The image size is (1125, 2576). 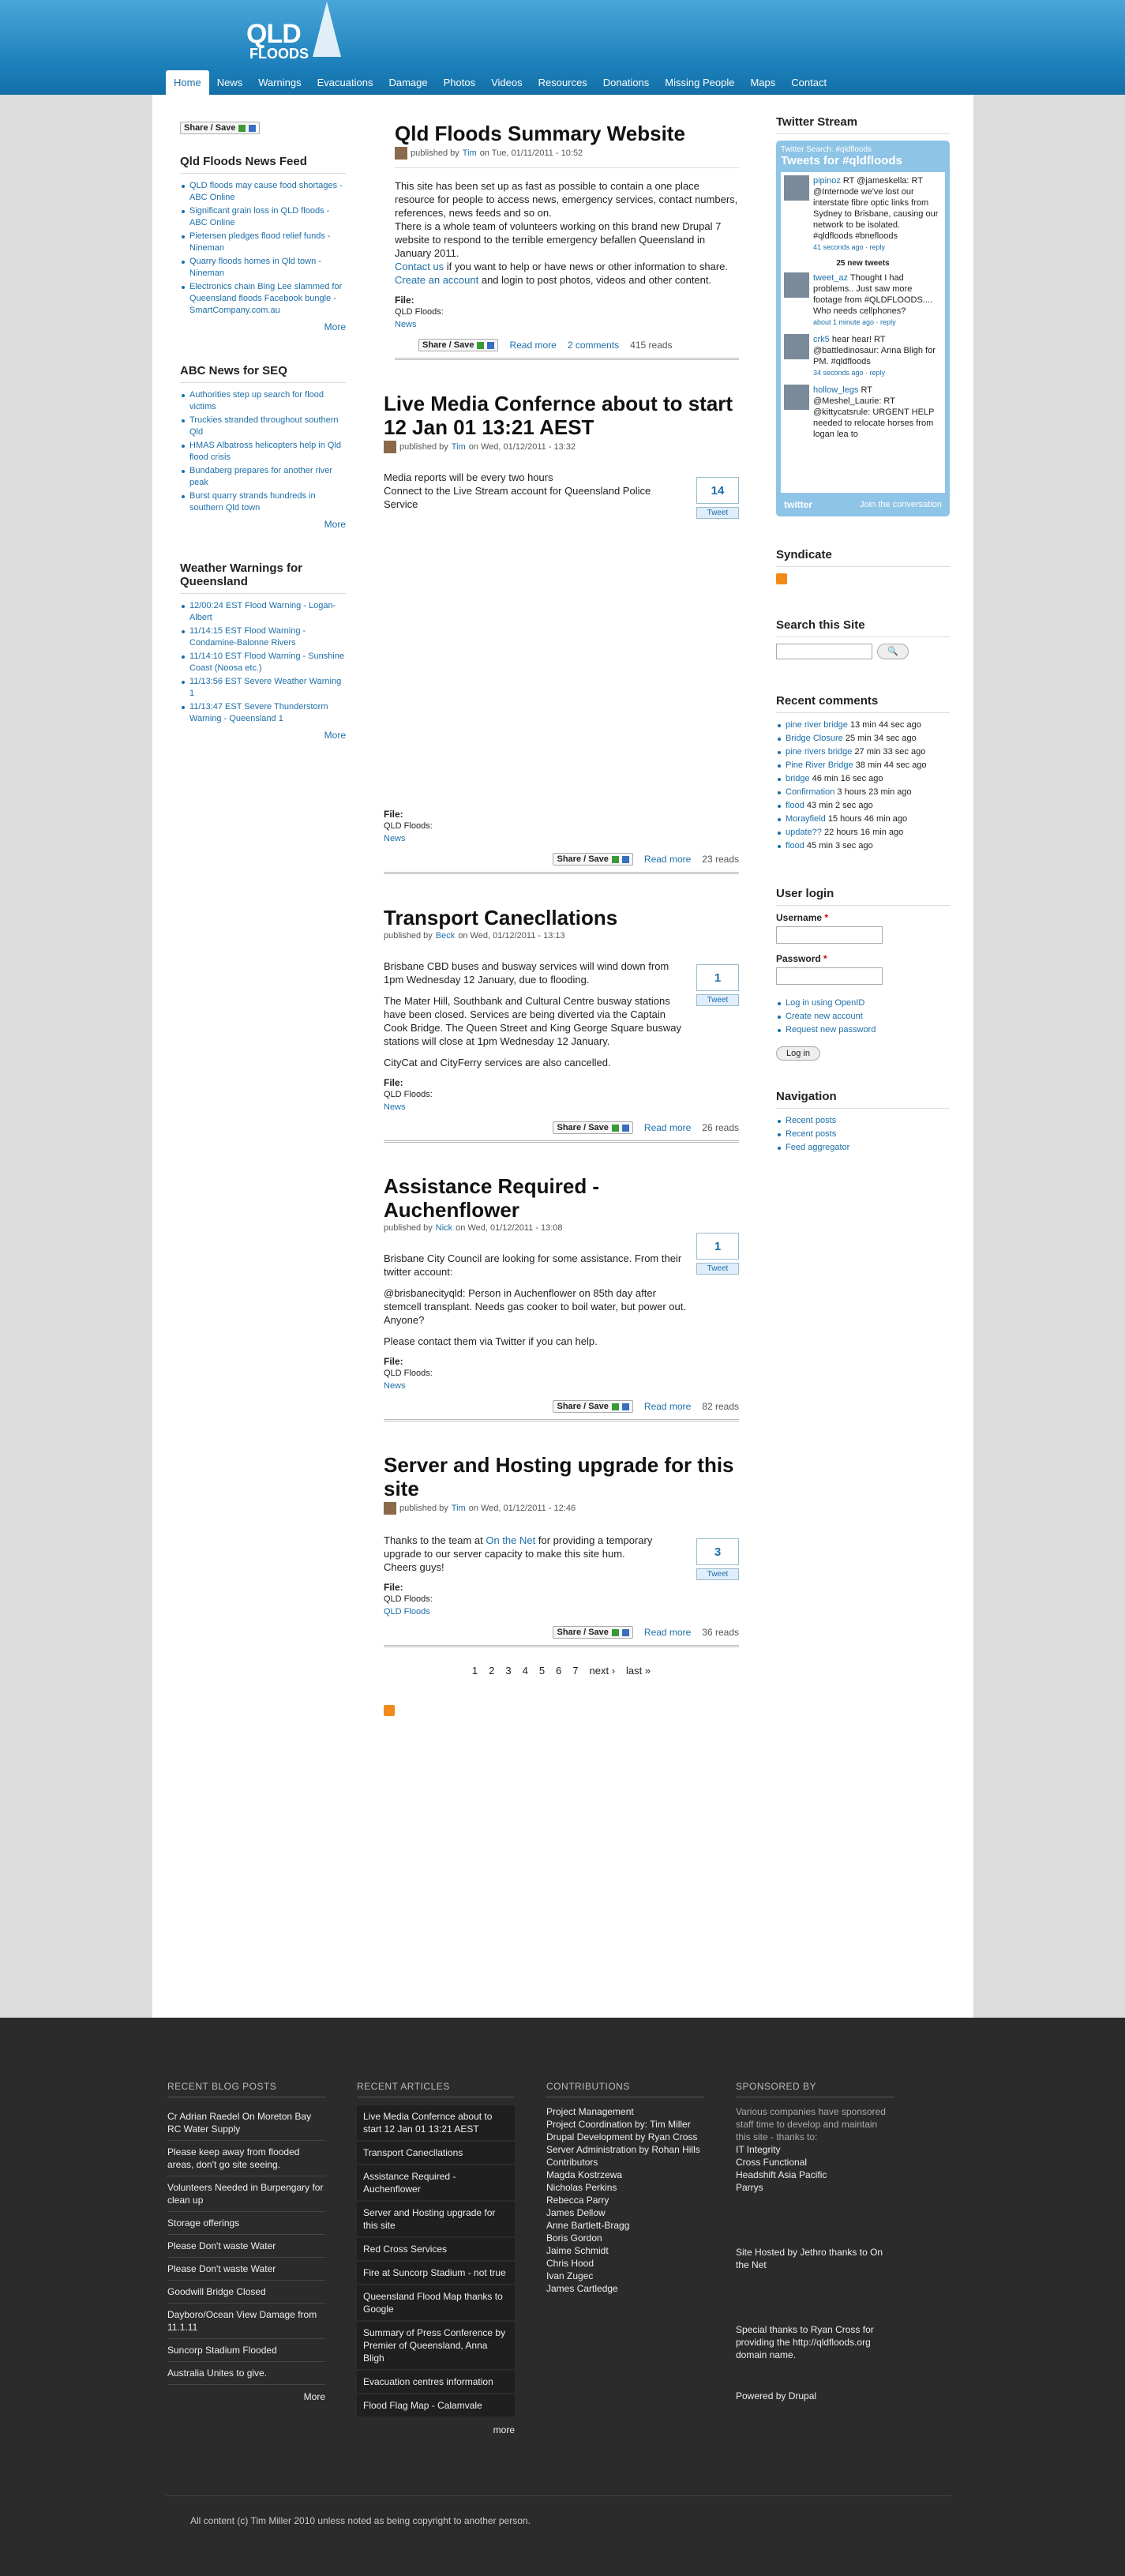 I want to click on comment-link: Confirmation, so click(x=810, y=792).